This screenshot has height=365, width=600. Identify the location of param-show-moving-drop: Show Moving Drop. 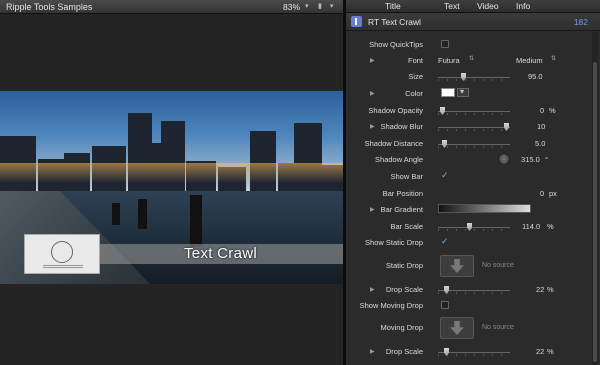
(468, 306).